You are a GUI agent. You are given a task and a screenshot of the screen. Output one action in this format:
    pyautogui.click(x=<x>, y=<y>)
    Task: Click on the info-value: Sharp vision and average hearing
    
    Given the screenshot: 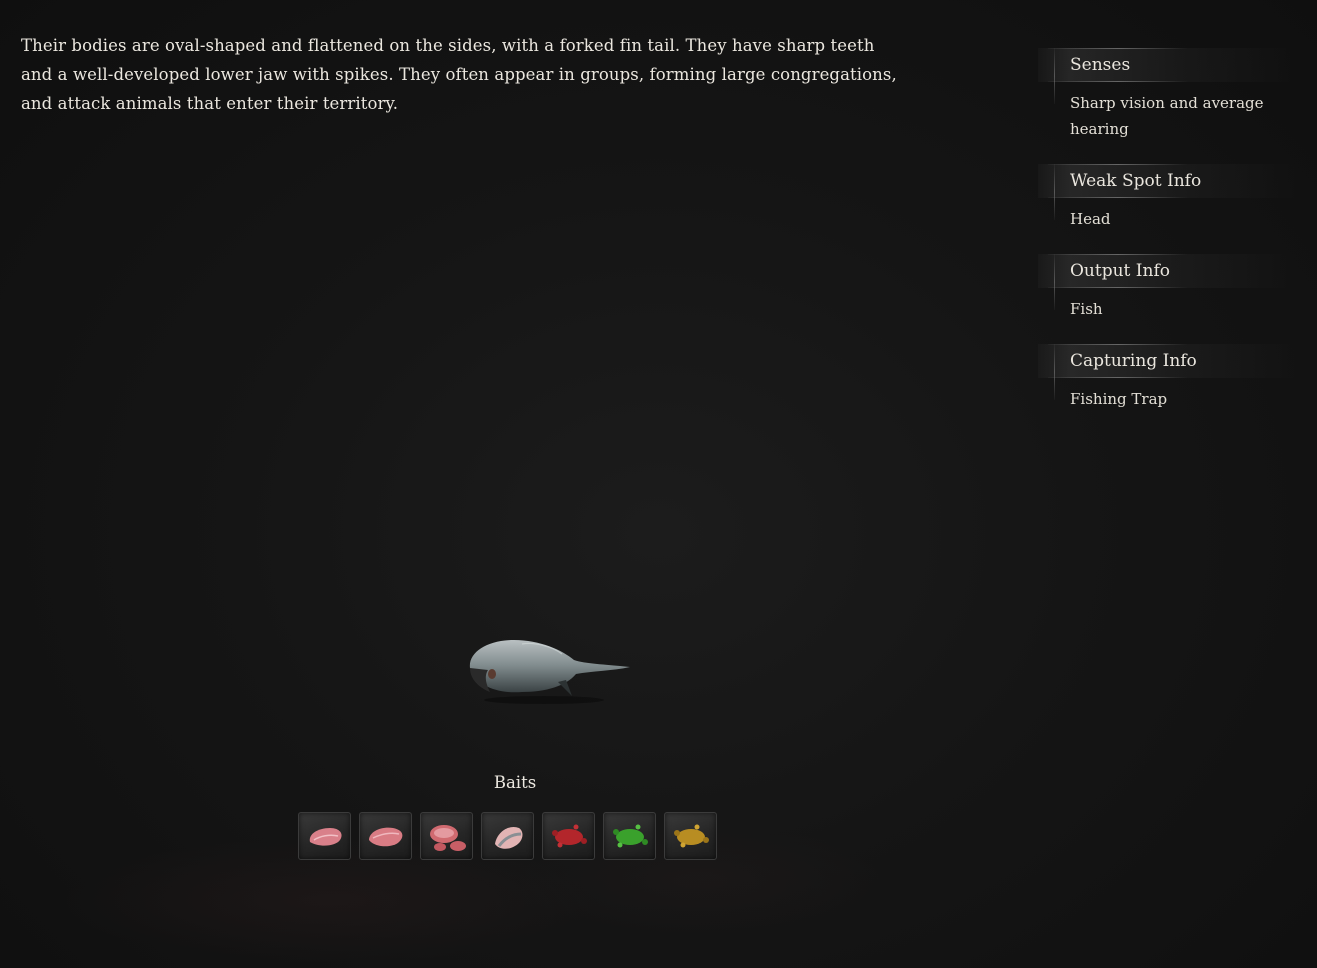 What is the action you would take?
    pyautogui.click(x=1167, y=116)
    